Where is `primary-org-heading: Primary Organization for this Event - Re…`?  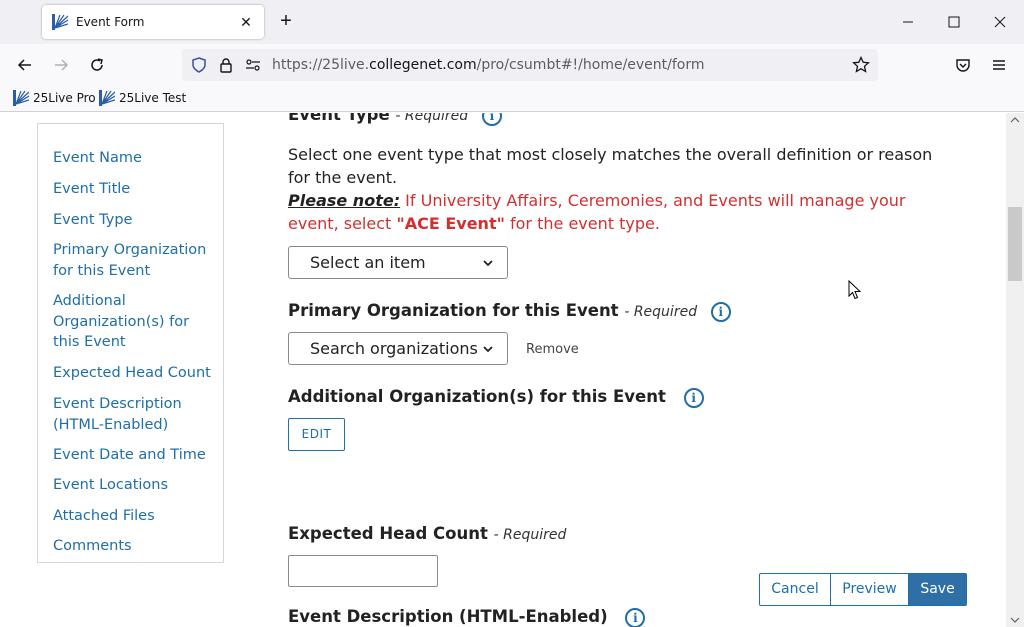 primary-org-heading: Primary Organization for this Event - Re… is located at coordinates (509, 311).